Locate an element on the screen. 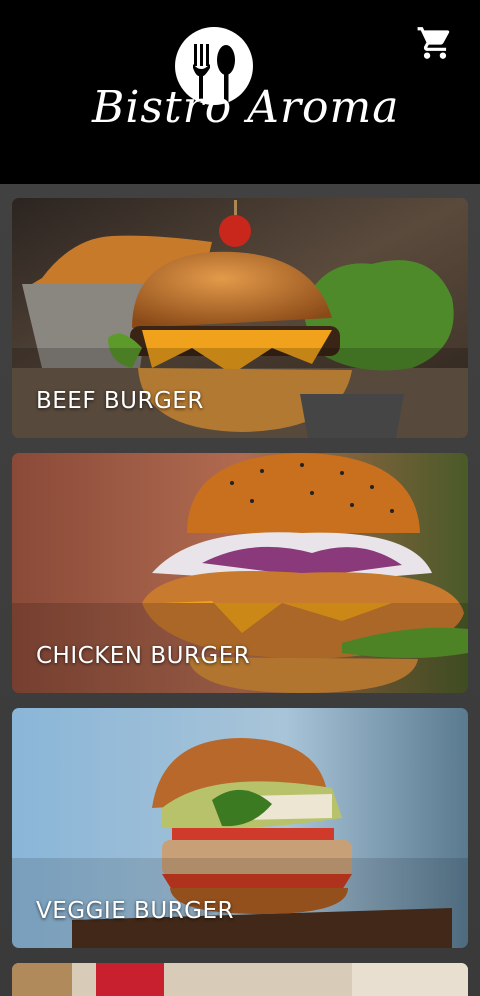  menu-card-next is located at coordinates (240, 979).